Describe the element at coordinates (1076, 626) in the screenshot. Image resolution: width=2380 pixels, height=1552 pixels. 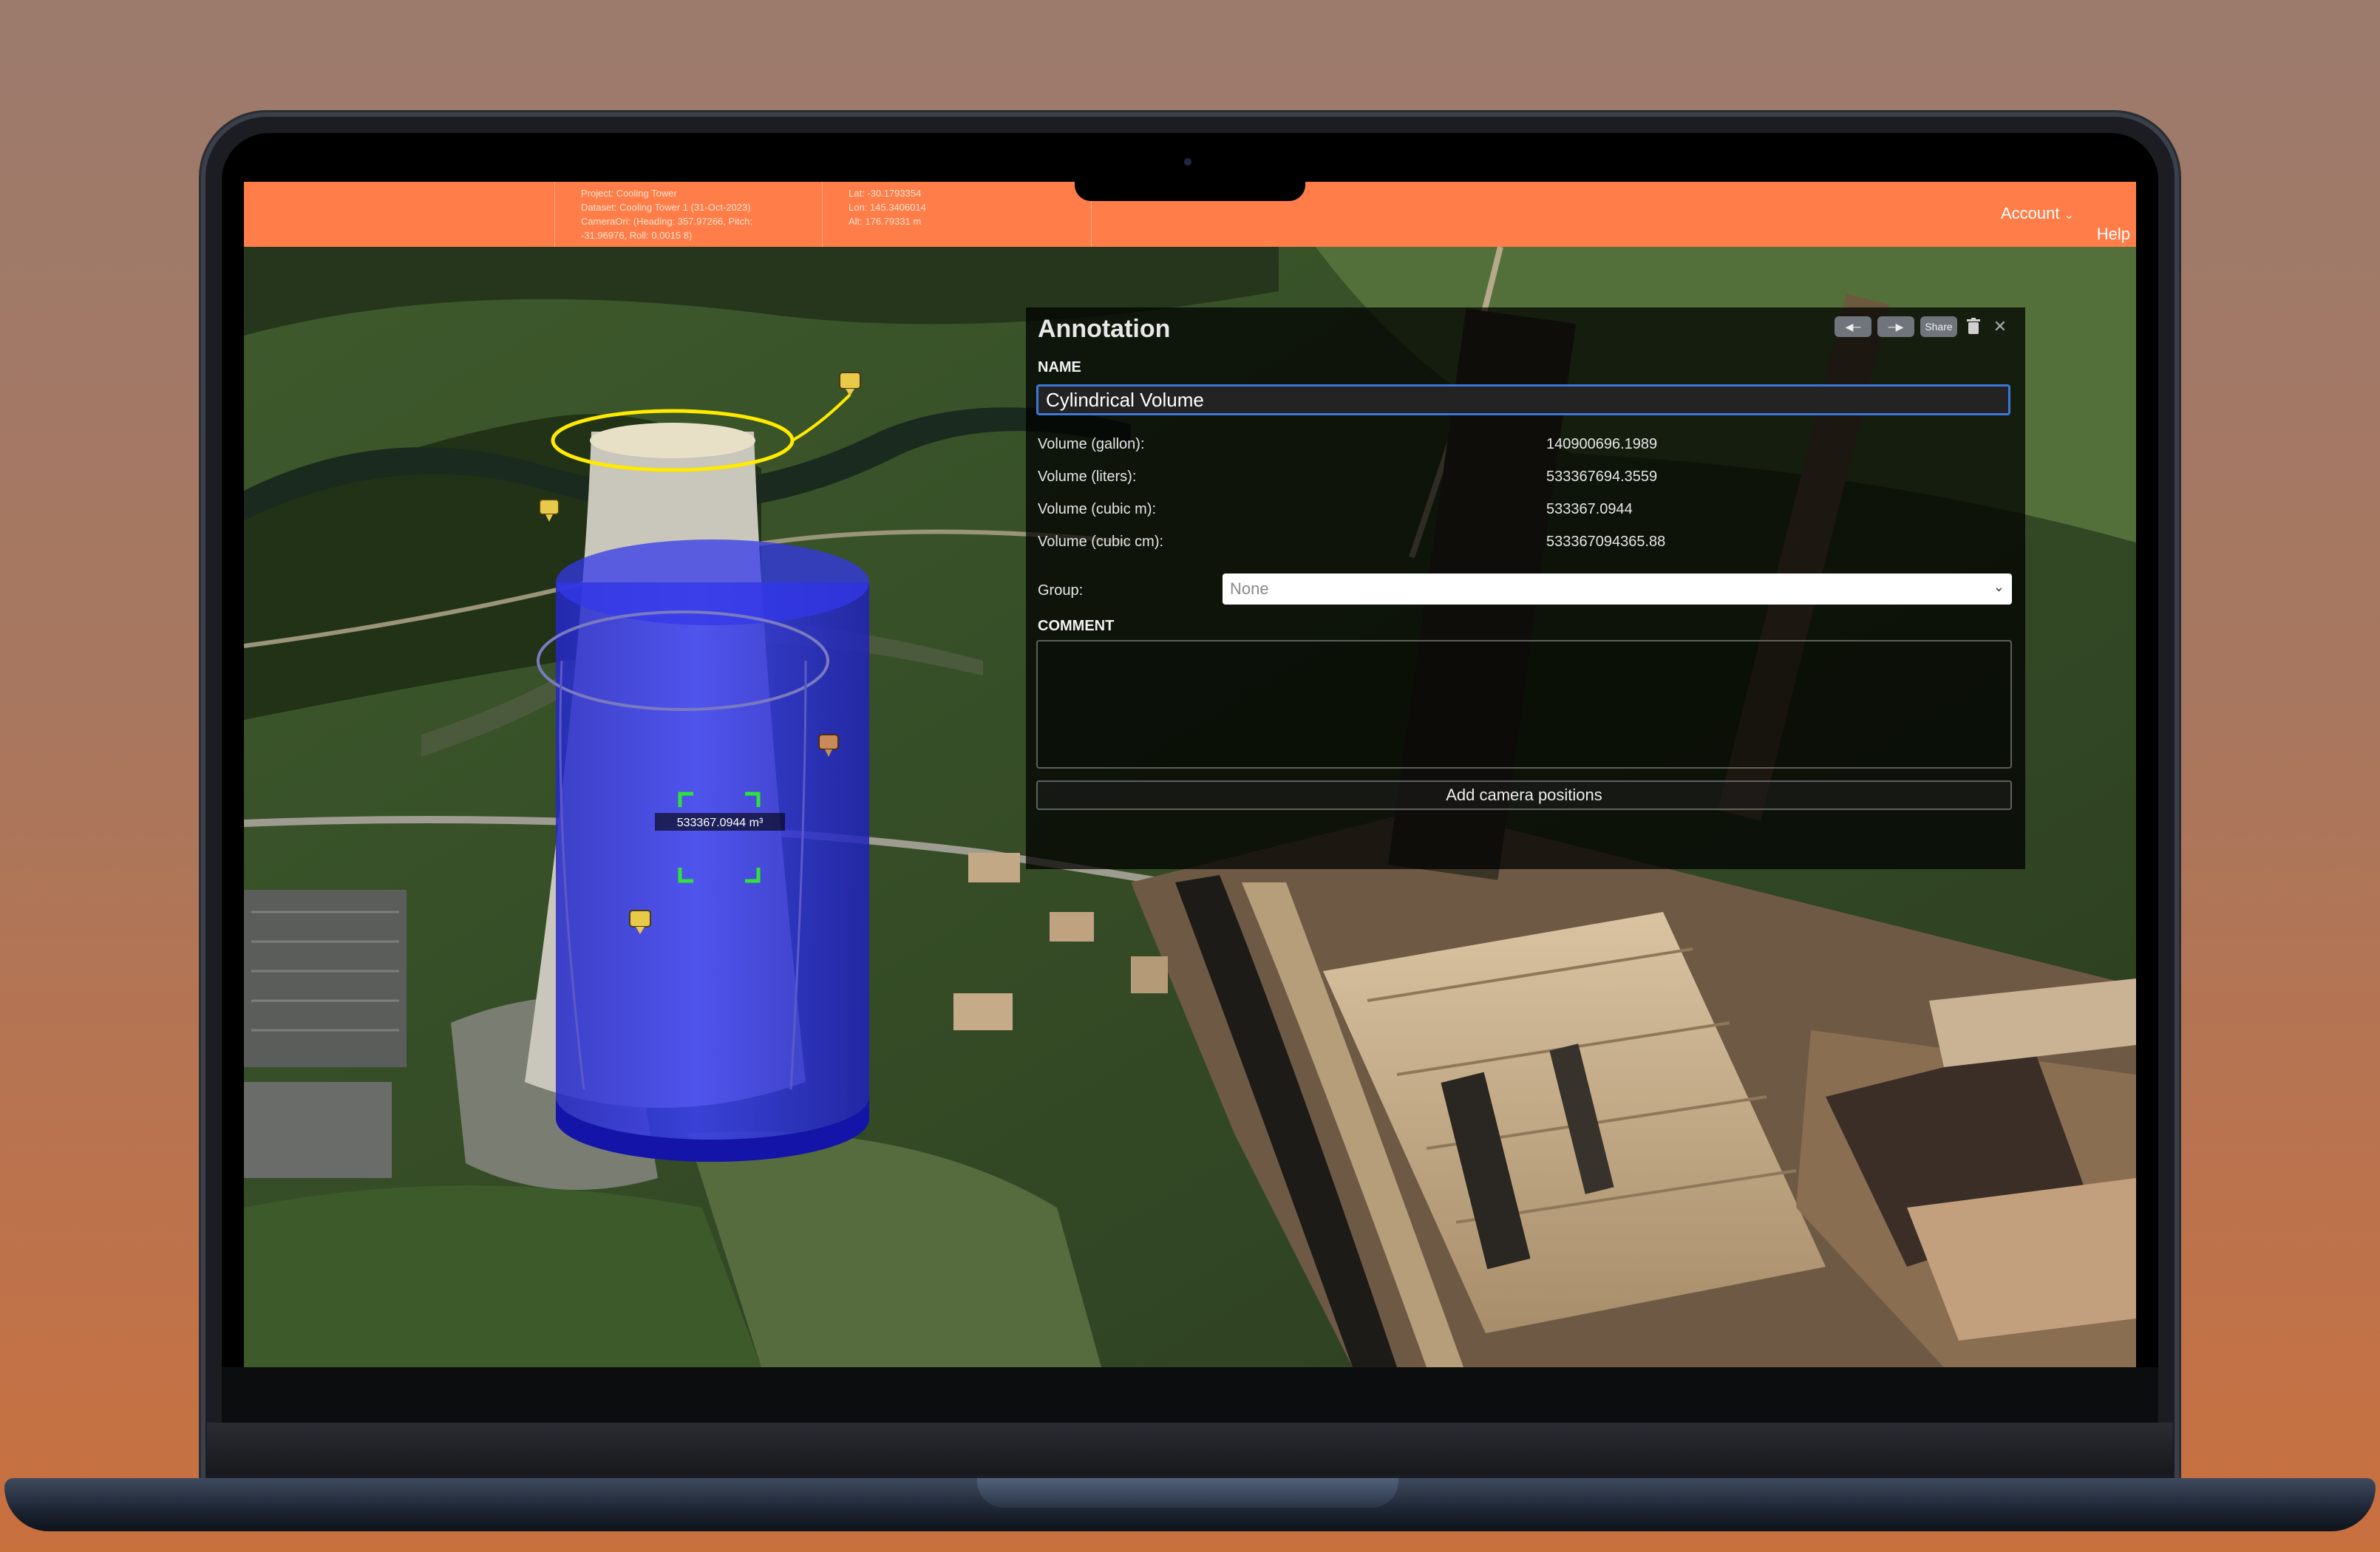
I see `comment-label: COMMENT` at that location.